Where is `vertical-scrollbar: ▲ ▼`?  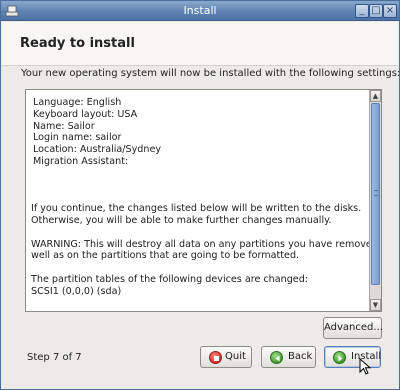 vertical-scrollbar: ▲ ▼ is located at coordinates (375, 200).